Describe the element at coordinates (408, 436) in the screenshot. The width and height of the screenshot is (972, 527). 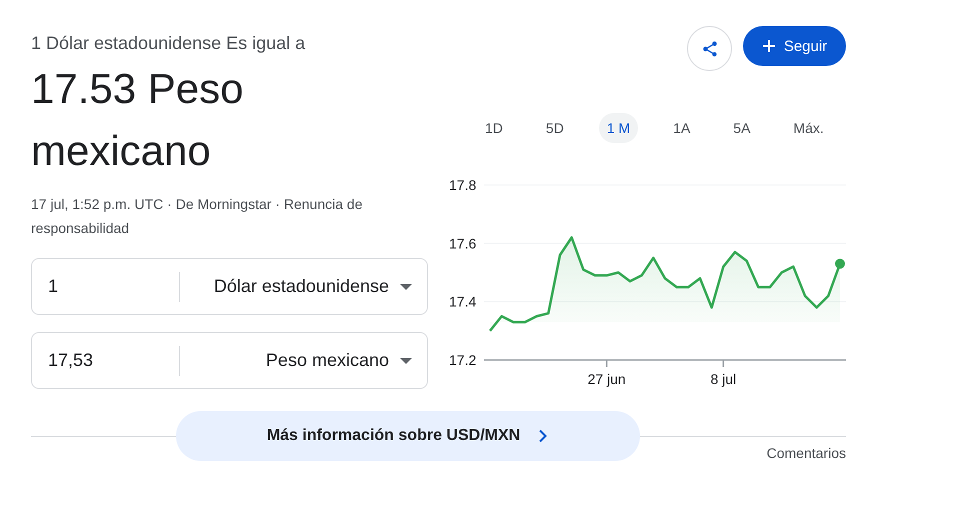
I see `more-info-button: Más información sobre USD/MXN` at that location.